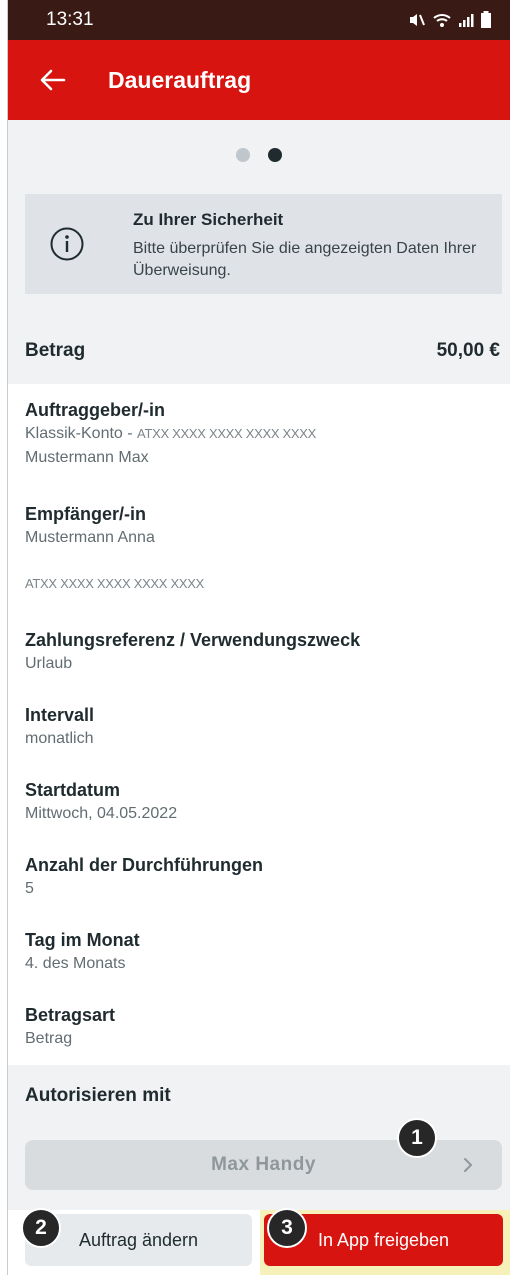  I want to click on battery-icon, so click(486, 19).